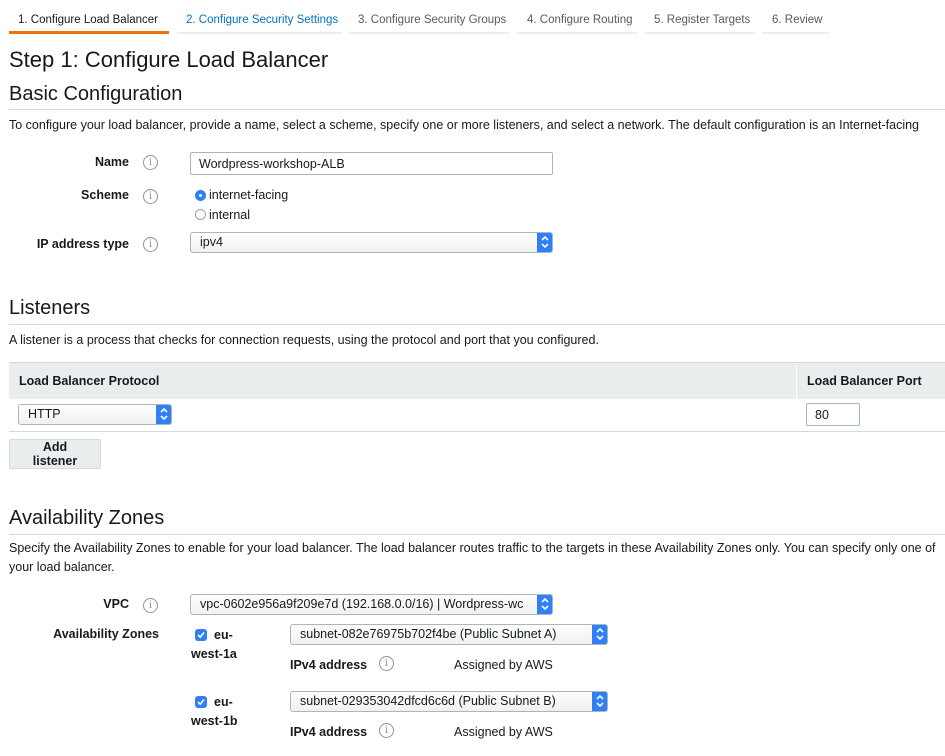 This screenshot has height=756, width=945. I want to click on tab-label: 5. Register Targets, so click(702, 20).